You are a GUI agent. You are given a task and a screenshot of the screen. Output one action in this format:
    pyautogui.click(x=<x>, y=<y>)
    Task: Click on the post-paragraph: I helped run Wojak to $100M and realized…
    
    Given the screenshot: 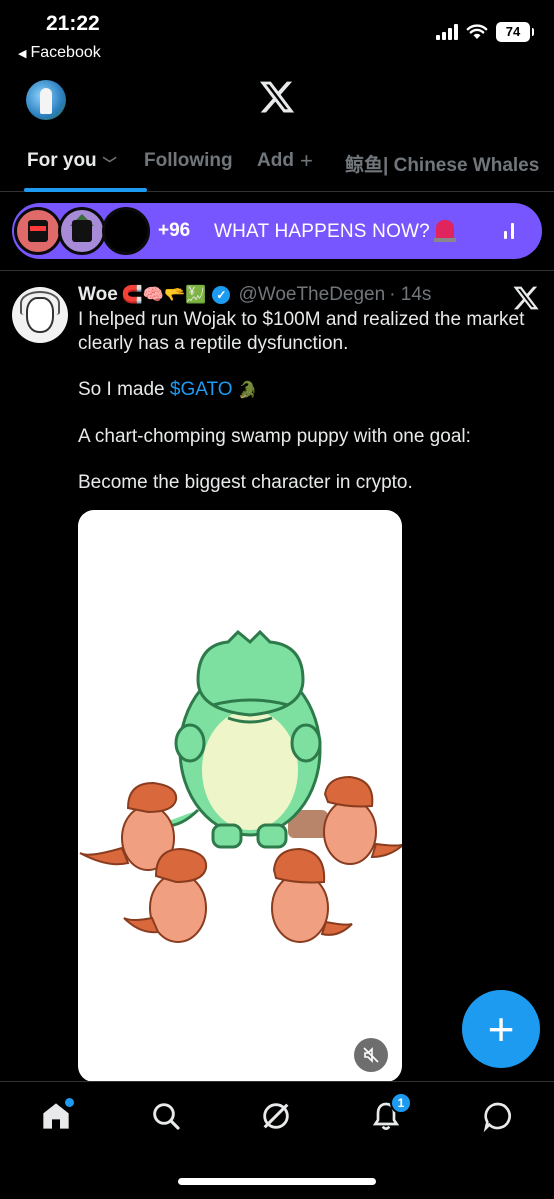 What is the action you would take?
    pyautogui.click(x=301, y=331)
    